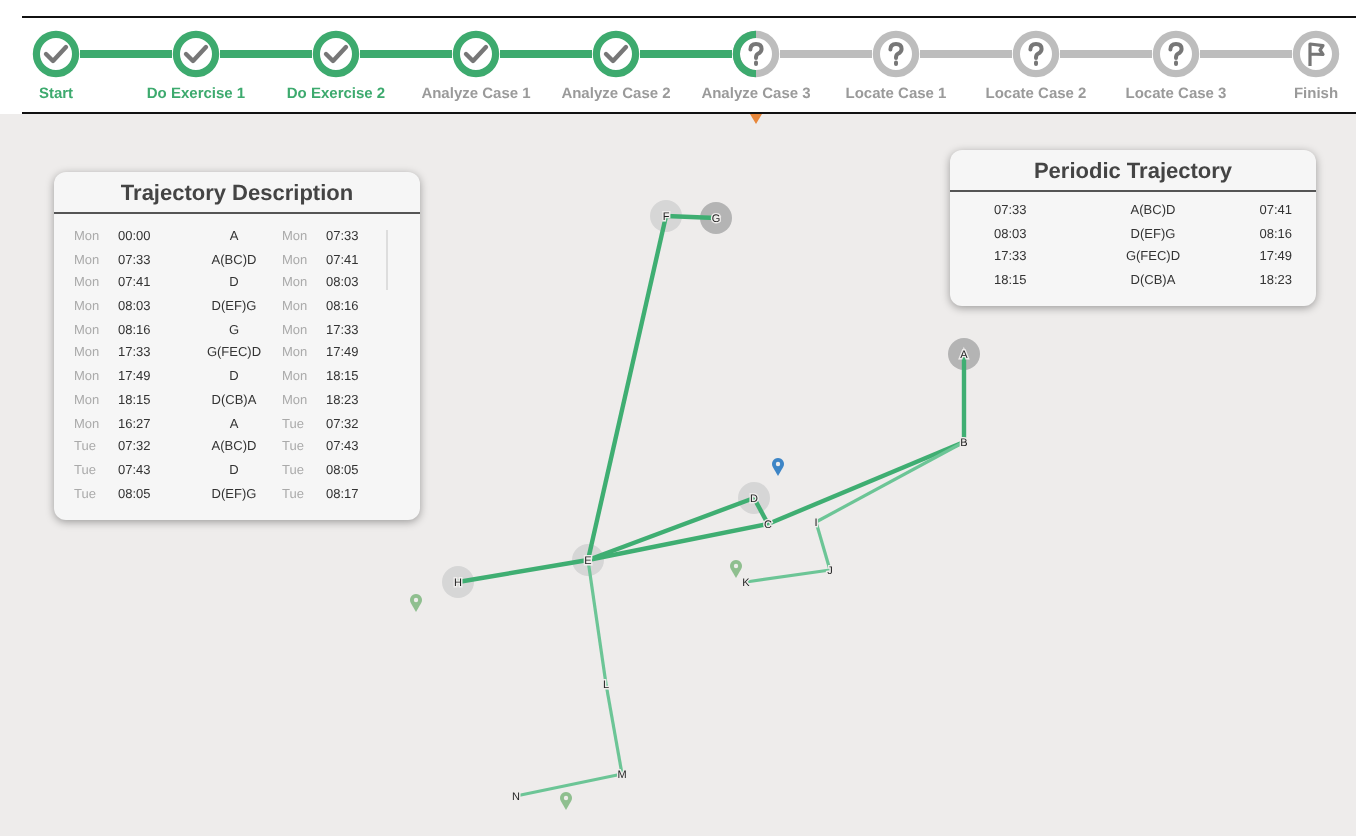 The height and width of the screenshot is (836, 1356). What do you see at coordinates (1316, 54) in the screenshot?
I see `flag-icon` at bounding box center [1316, 54].